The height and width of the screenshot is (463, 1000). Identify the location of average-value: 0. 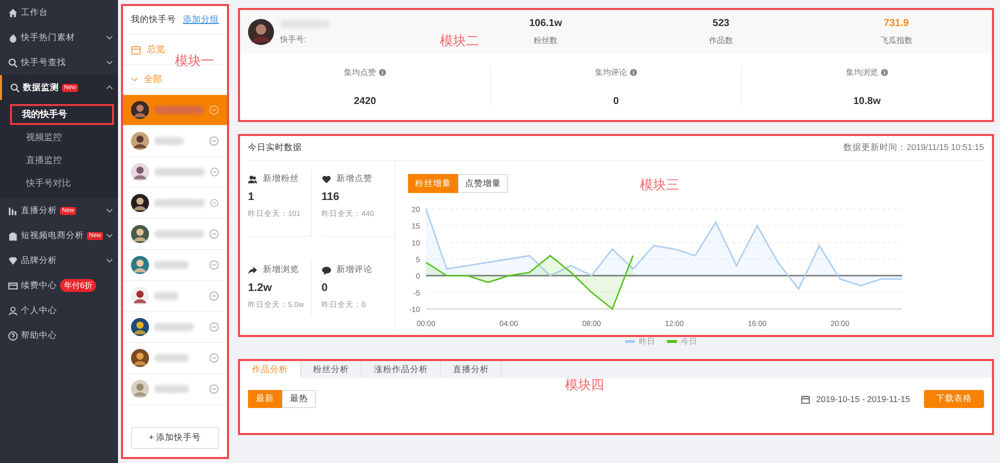
(616, 101).